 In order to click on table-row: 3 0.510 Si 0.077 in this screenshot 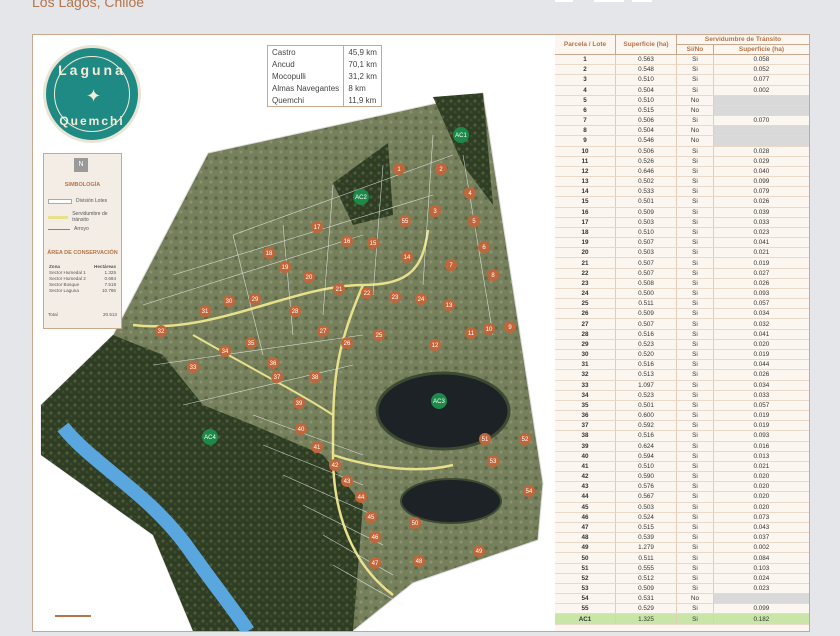, I will do `click(682, 80)`.